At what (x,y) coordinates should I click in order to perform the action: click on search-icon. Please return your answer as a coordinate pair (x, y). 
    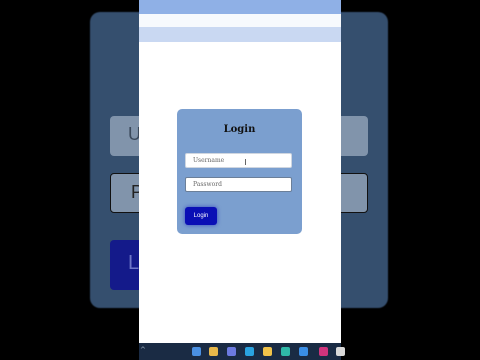
    Looking at the image, I should click on (196, 351).